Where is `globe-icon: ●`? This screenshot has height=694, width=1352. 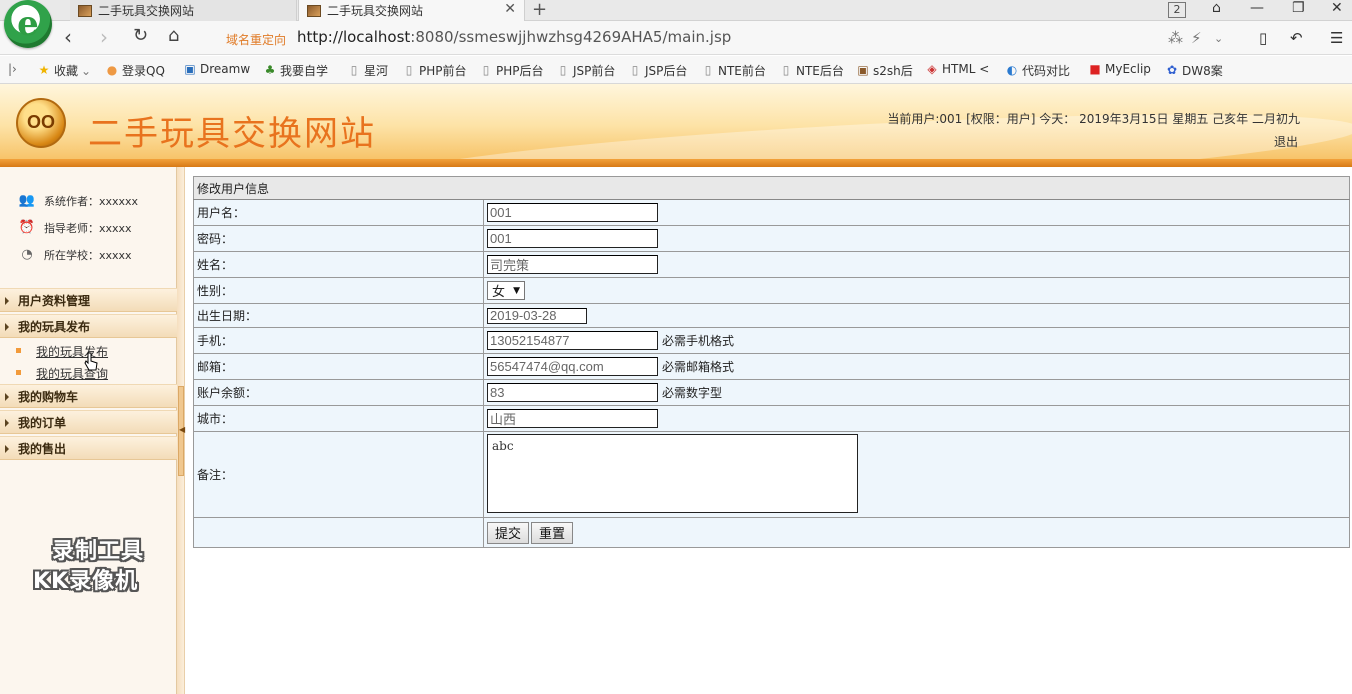 globe-icon: ● is located at coordinates (112, 70).